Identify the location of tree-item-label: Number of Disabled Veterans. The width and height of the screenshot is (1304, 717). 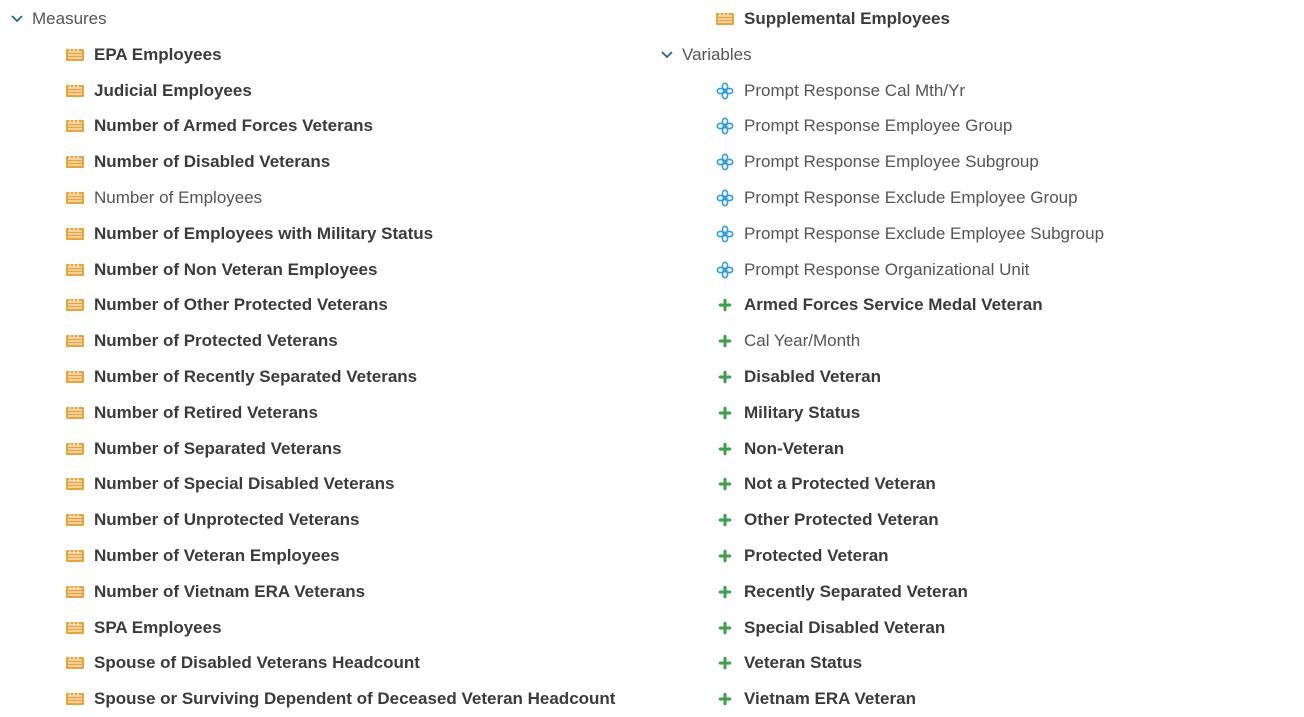
(212, 162).